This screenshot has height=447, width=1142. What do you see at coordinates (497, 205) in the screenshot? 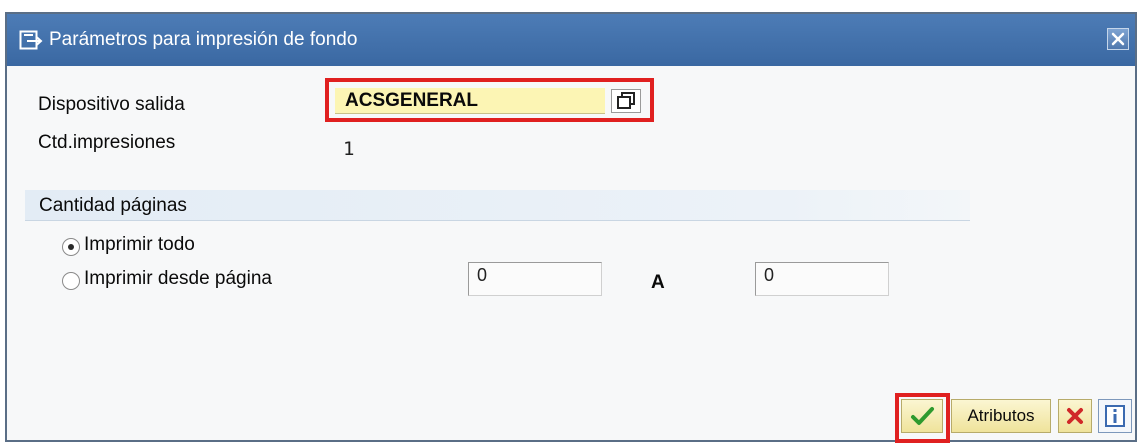
I see `pages-group-header: Cantidad páginas` at bounding box center [497, 205].